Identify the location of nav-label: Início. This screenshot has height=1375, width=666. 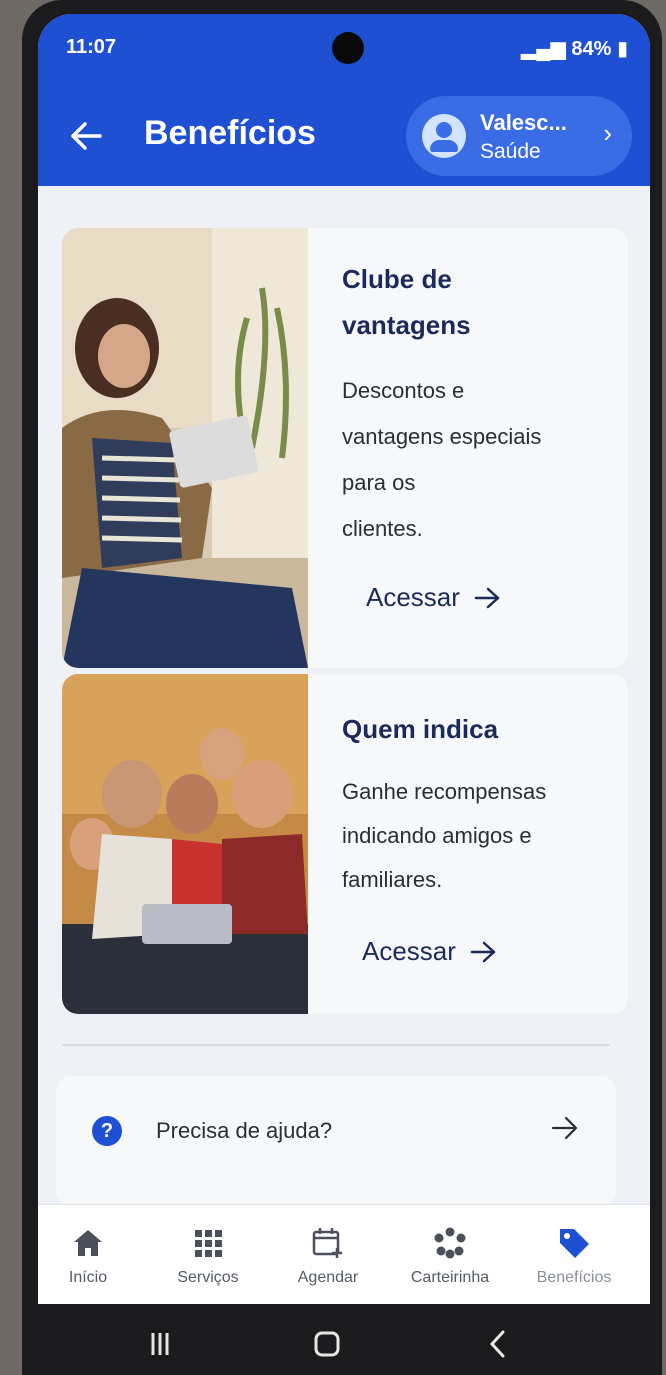
(88, 1277).